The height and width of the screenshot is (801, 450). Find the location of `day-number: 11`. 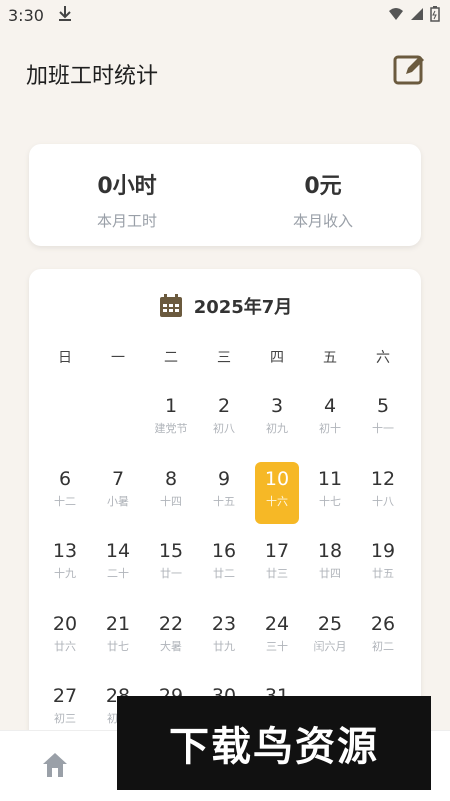

day-number: 11 is located at coordinates (330, 478).